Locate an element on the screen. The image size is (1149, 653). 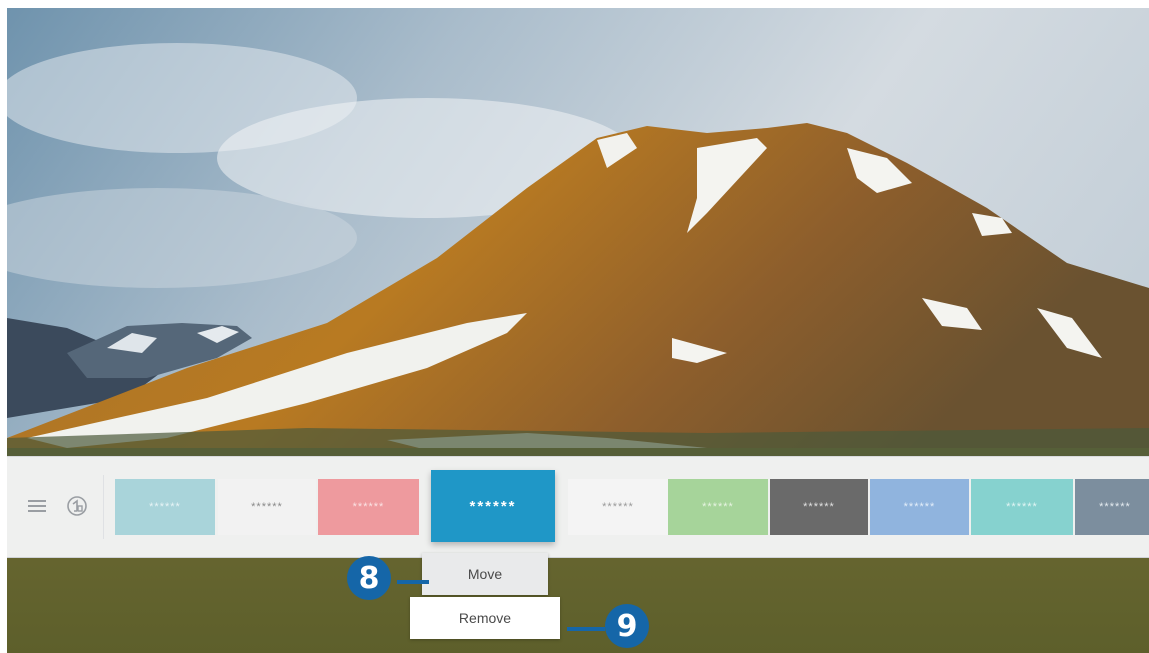
app-tile-focused: ****** is located at coordinates (493, 506).